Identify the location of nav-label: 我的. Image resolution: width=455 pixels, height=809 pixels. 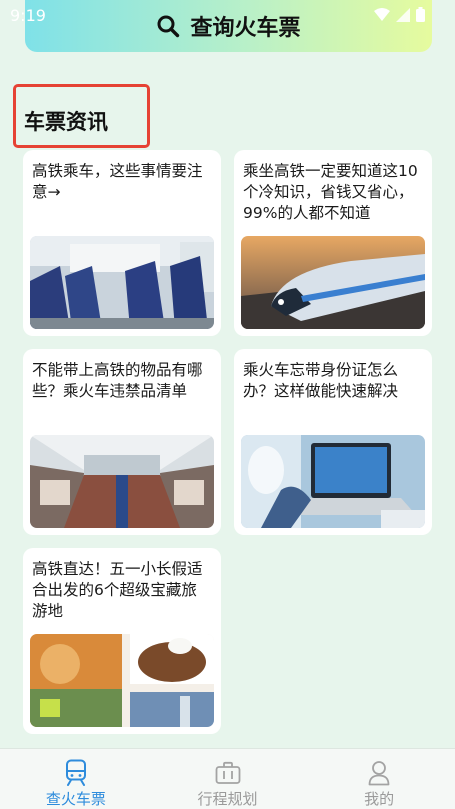
(379, 799).